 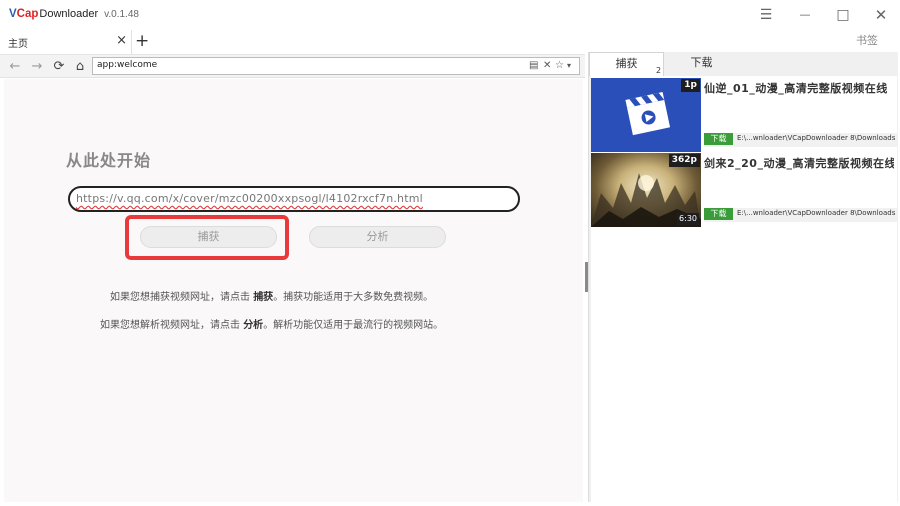 I want to click on minimize-icon: —, so click(x=805, y=15).